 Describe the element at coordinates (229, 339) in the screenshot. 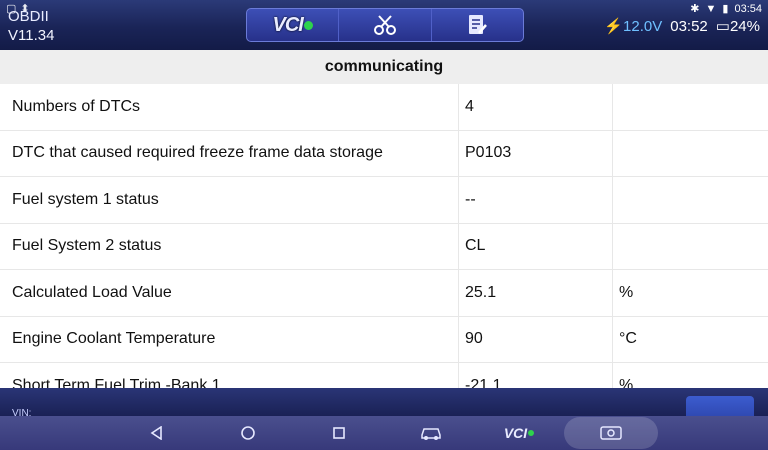

I see `parameter-name: Engine Coolant Temperature` at that location.